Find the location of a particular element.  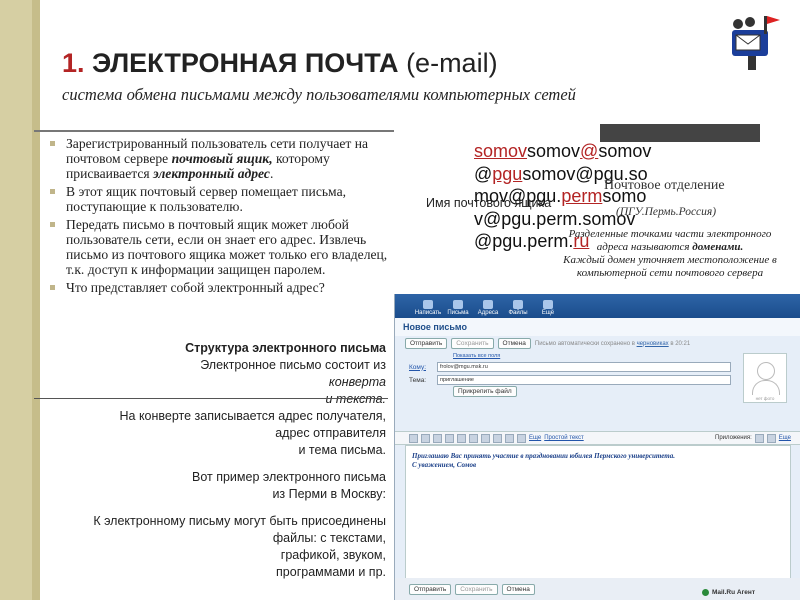

note-highlight: доменами. is located at coordinates (718, 247).